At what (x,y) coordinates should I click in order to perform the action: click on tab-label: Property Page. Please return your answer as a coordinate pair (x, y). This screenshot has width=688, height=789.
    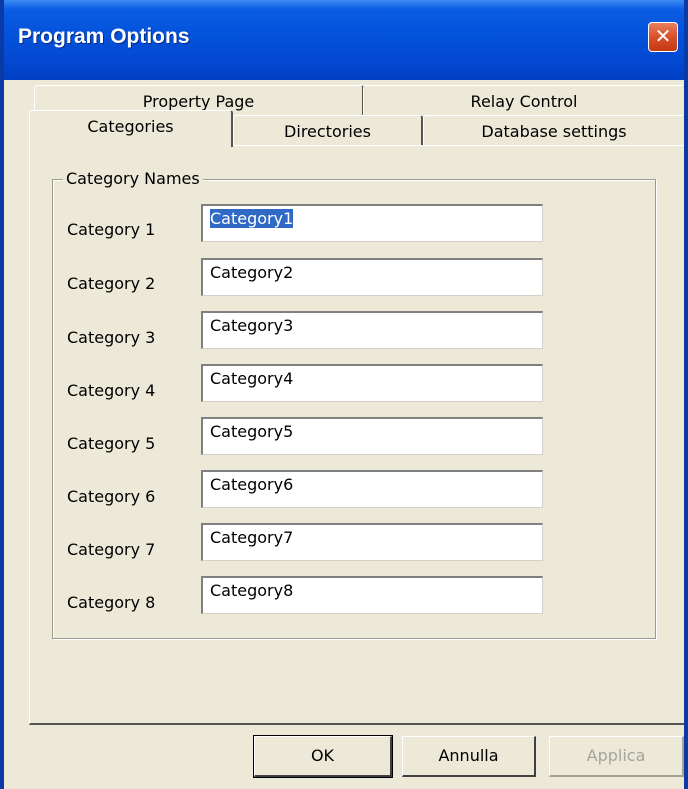
    Looking at the image, I should click on (198, 101).